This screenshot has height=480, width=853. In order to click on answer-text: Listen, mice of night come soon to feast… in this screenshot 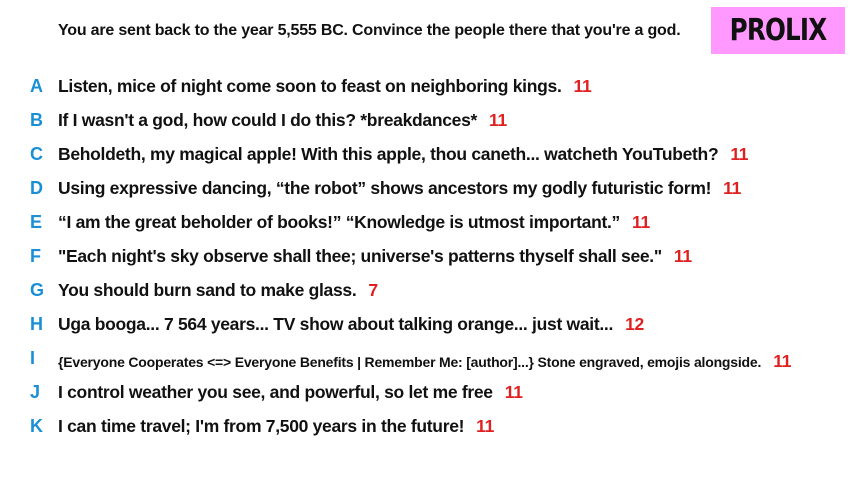, I will do `click(310, 86)`.